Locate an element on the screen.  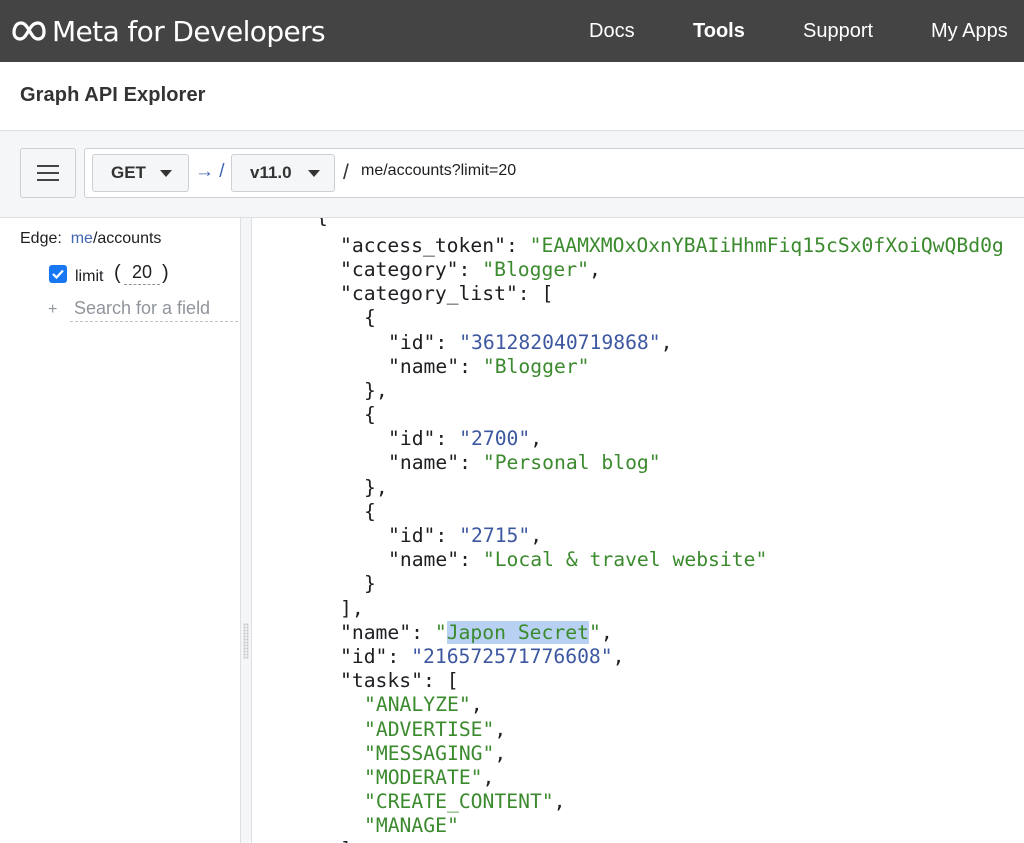
json-line: "category_list": [ is located at coordinates (447, 293).